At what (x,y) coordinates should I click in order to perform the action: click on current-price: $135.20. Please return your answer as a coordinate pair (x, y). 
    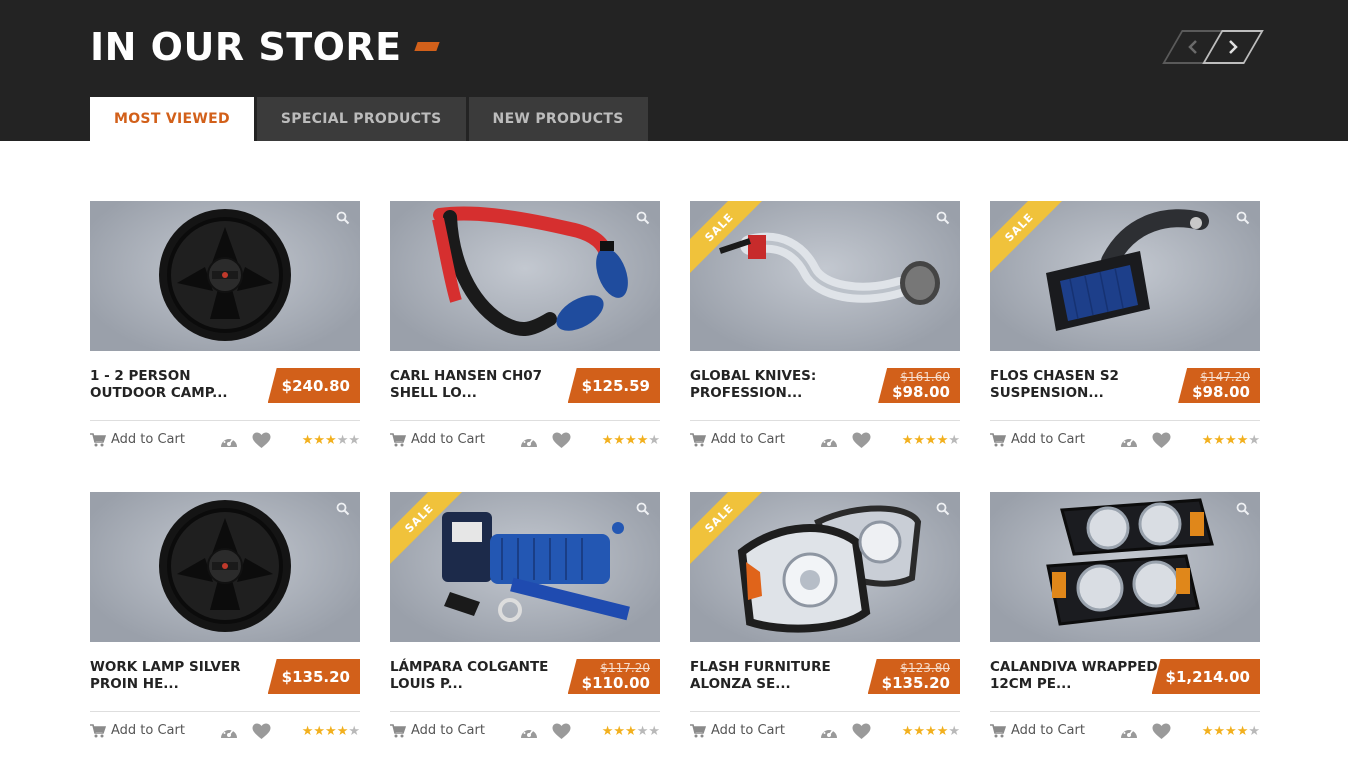
    Looking at the image, I should click on (915, 683).